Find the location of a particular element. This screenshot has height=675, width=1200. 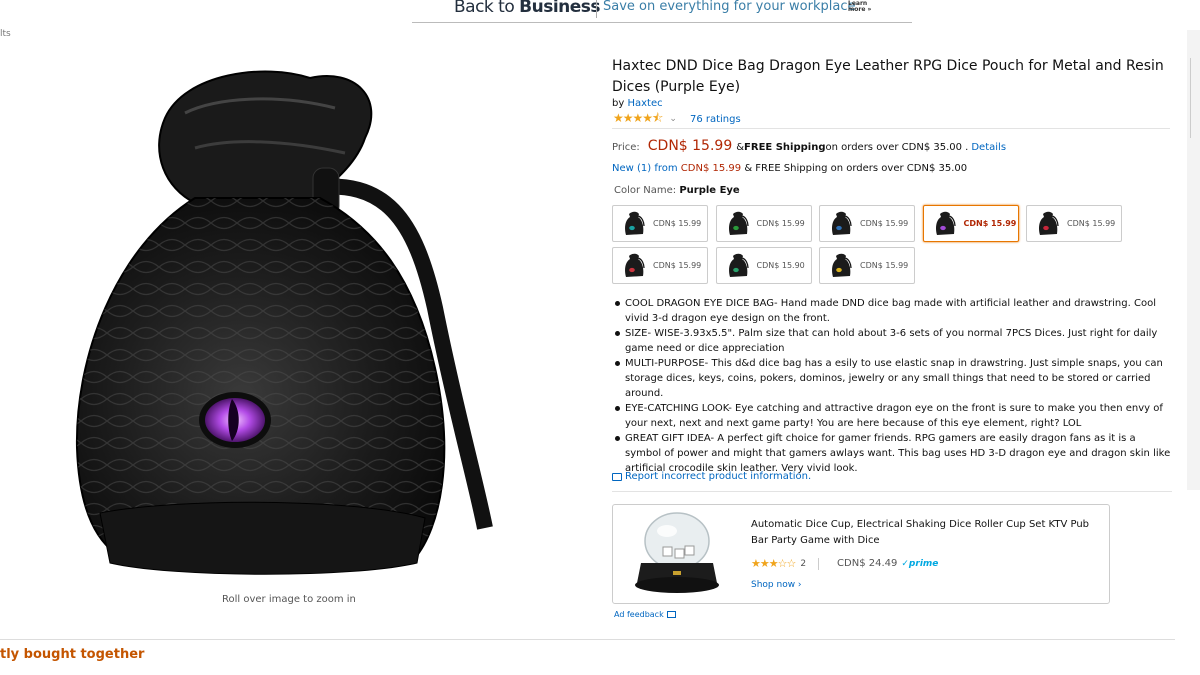

ad-rating-stars-icon: ★★★☆☆ is located at coordinates (773, 563).